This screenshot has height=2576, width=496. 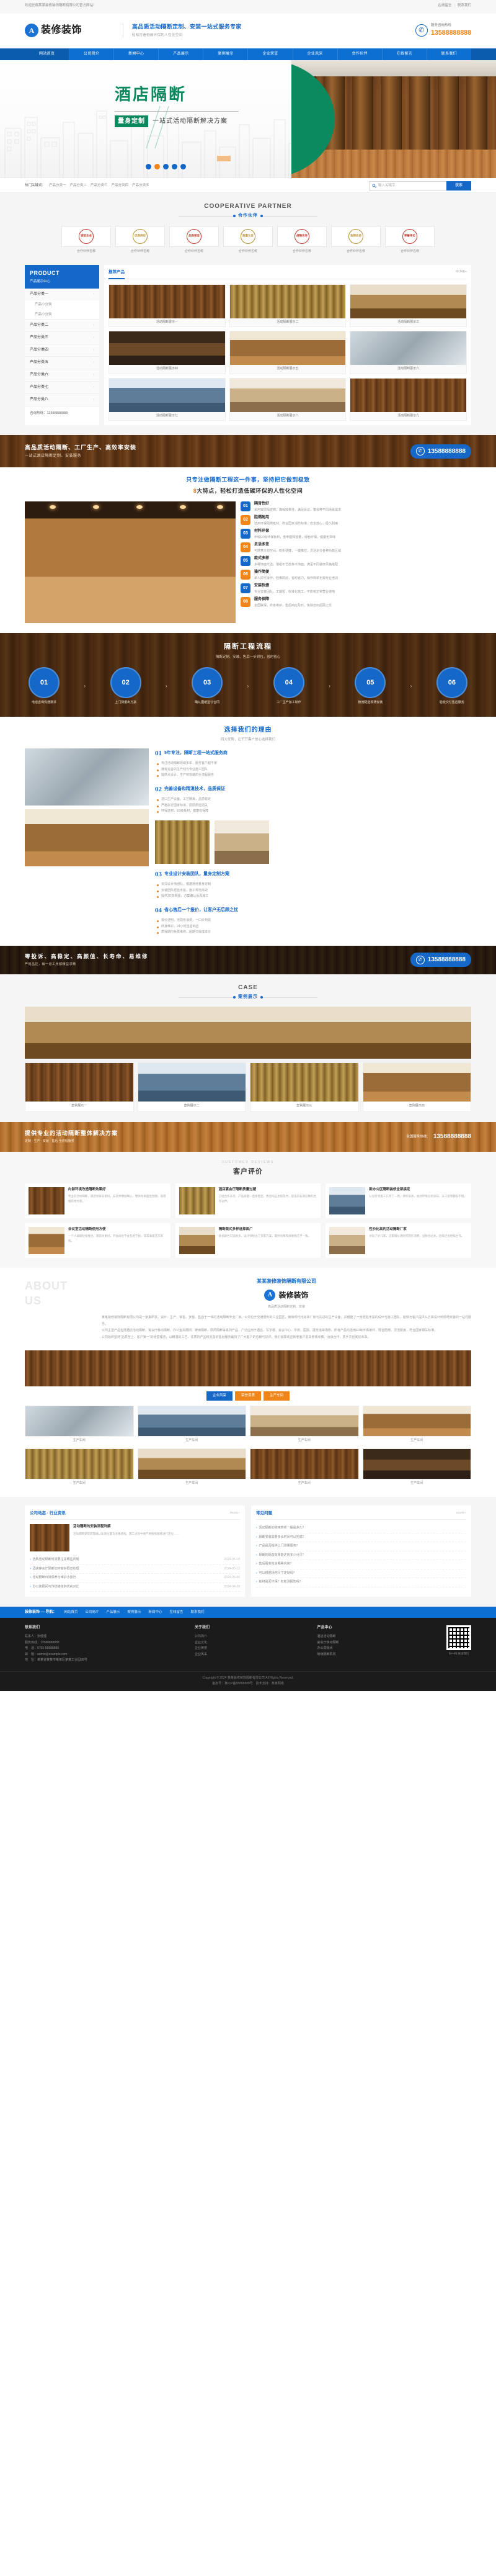 What do you see at coordinates (120, 186) in the screenshot?
I see `hot-keyword-3: 产品分类四` at bounding box center [120, 186].